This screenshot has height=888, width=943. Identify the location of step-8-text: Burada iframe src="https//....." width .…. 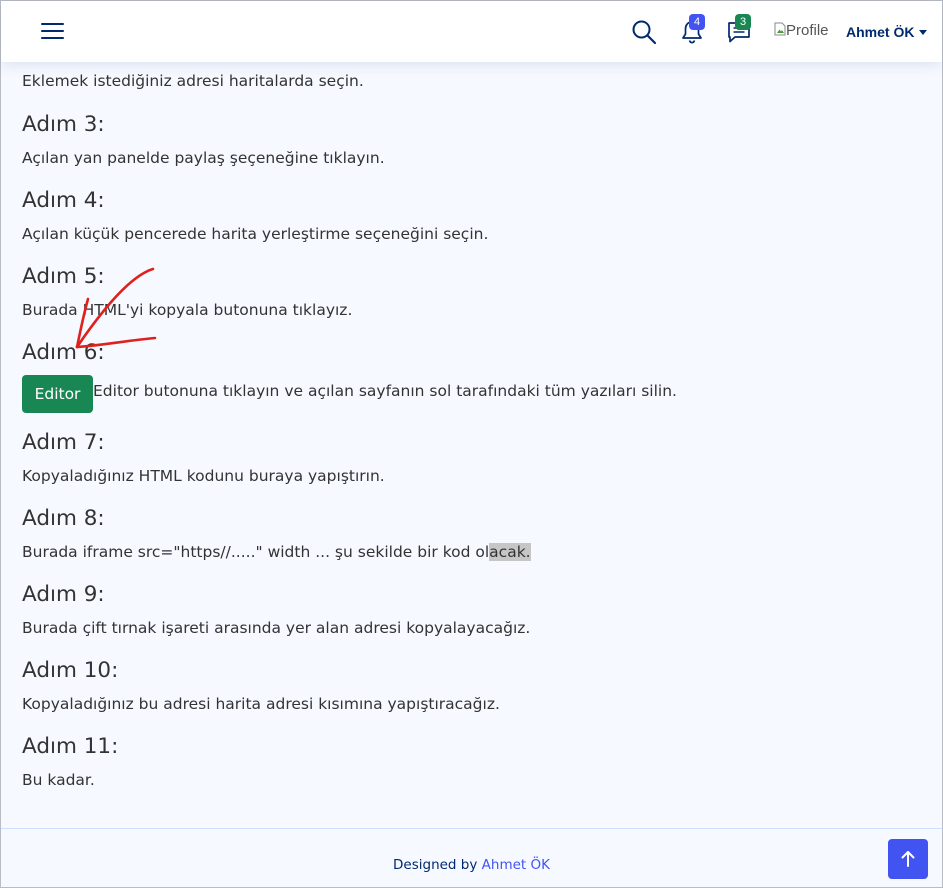
(276, 552).